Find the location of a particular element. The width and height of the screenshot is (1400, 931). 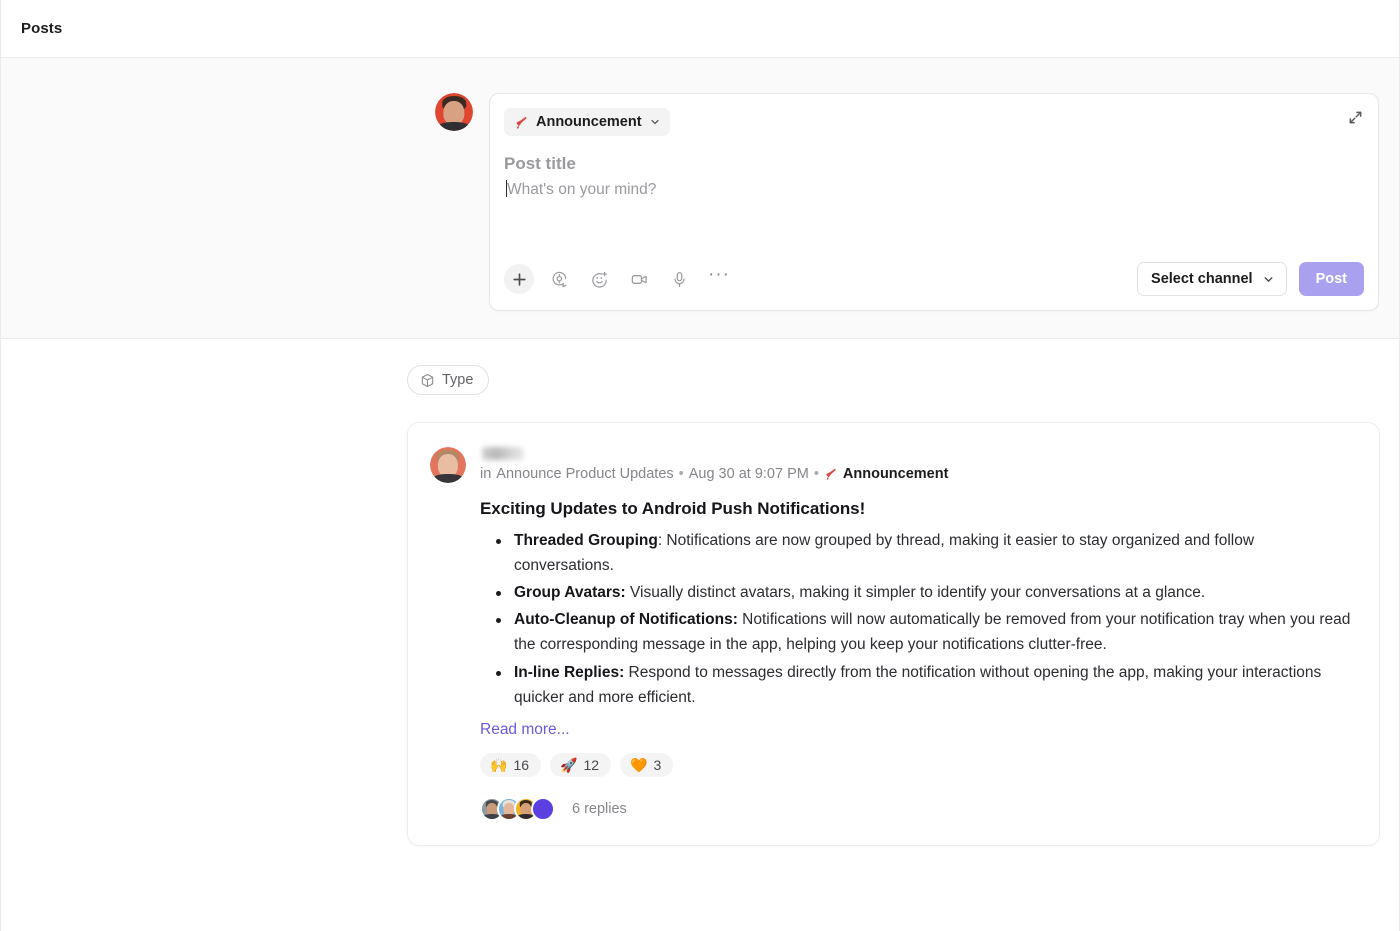

post-timestamp: Aug 30 at 9:07 PM is located at coordinates (748, 474).